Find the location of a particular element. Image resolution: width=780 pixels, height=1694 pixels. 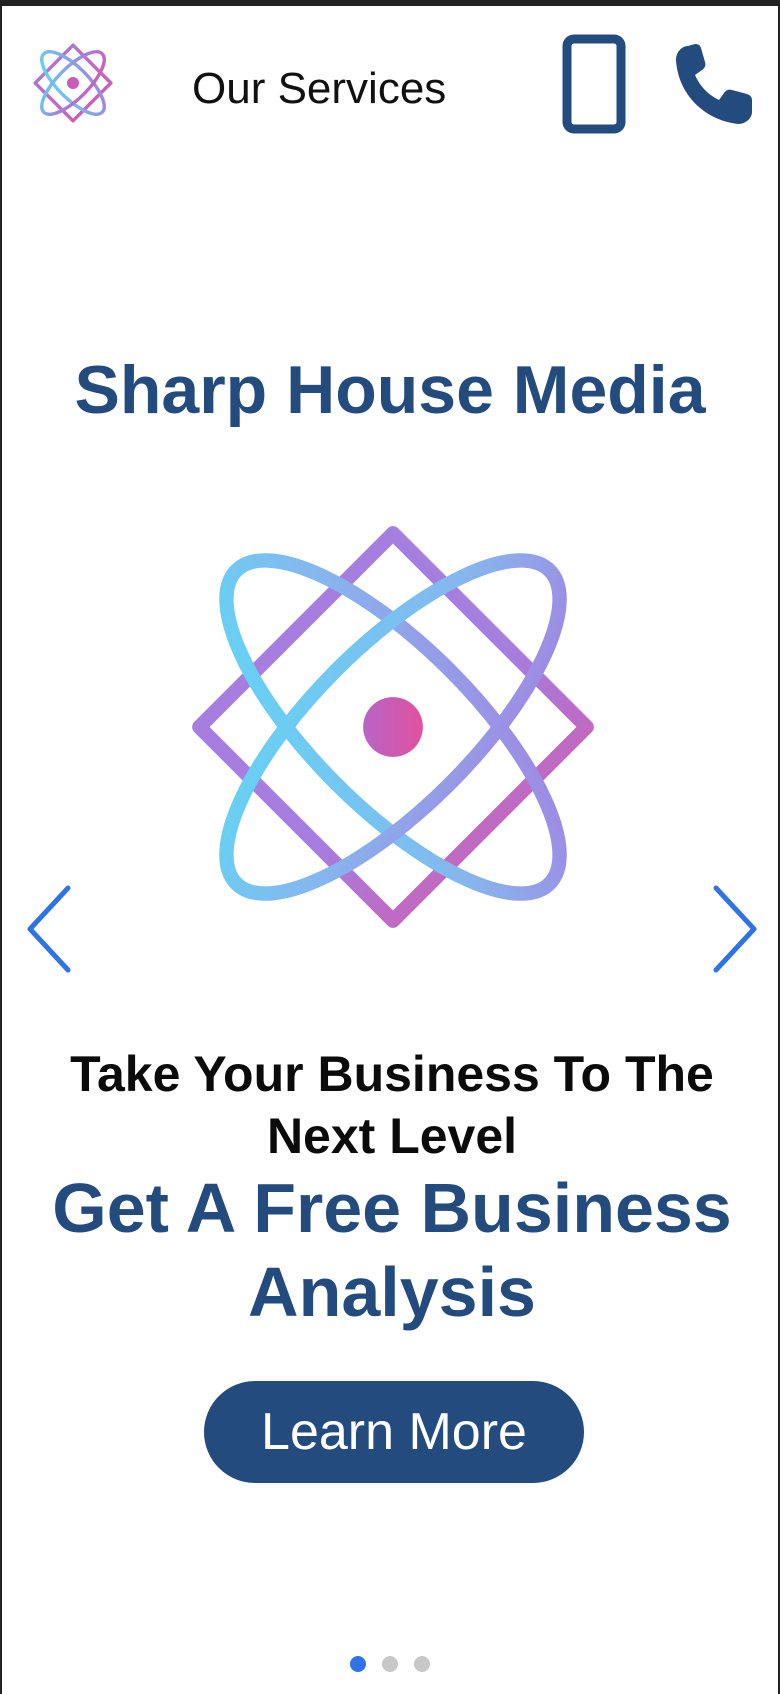

tagline-heading: Take Your Business To The Next Level is located at coordinates (392, 1105).